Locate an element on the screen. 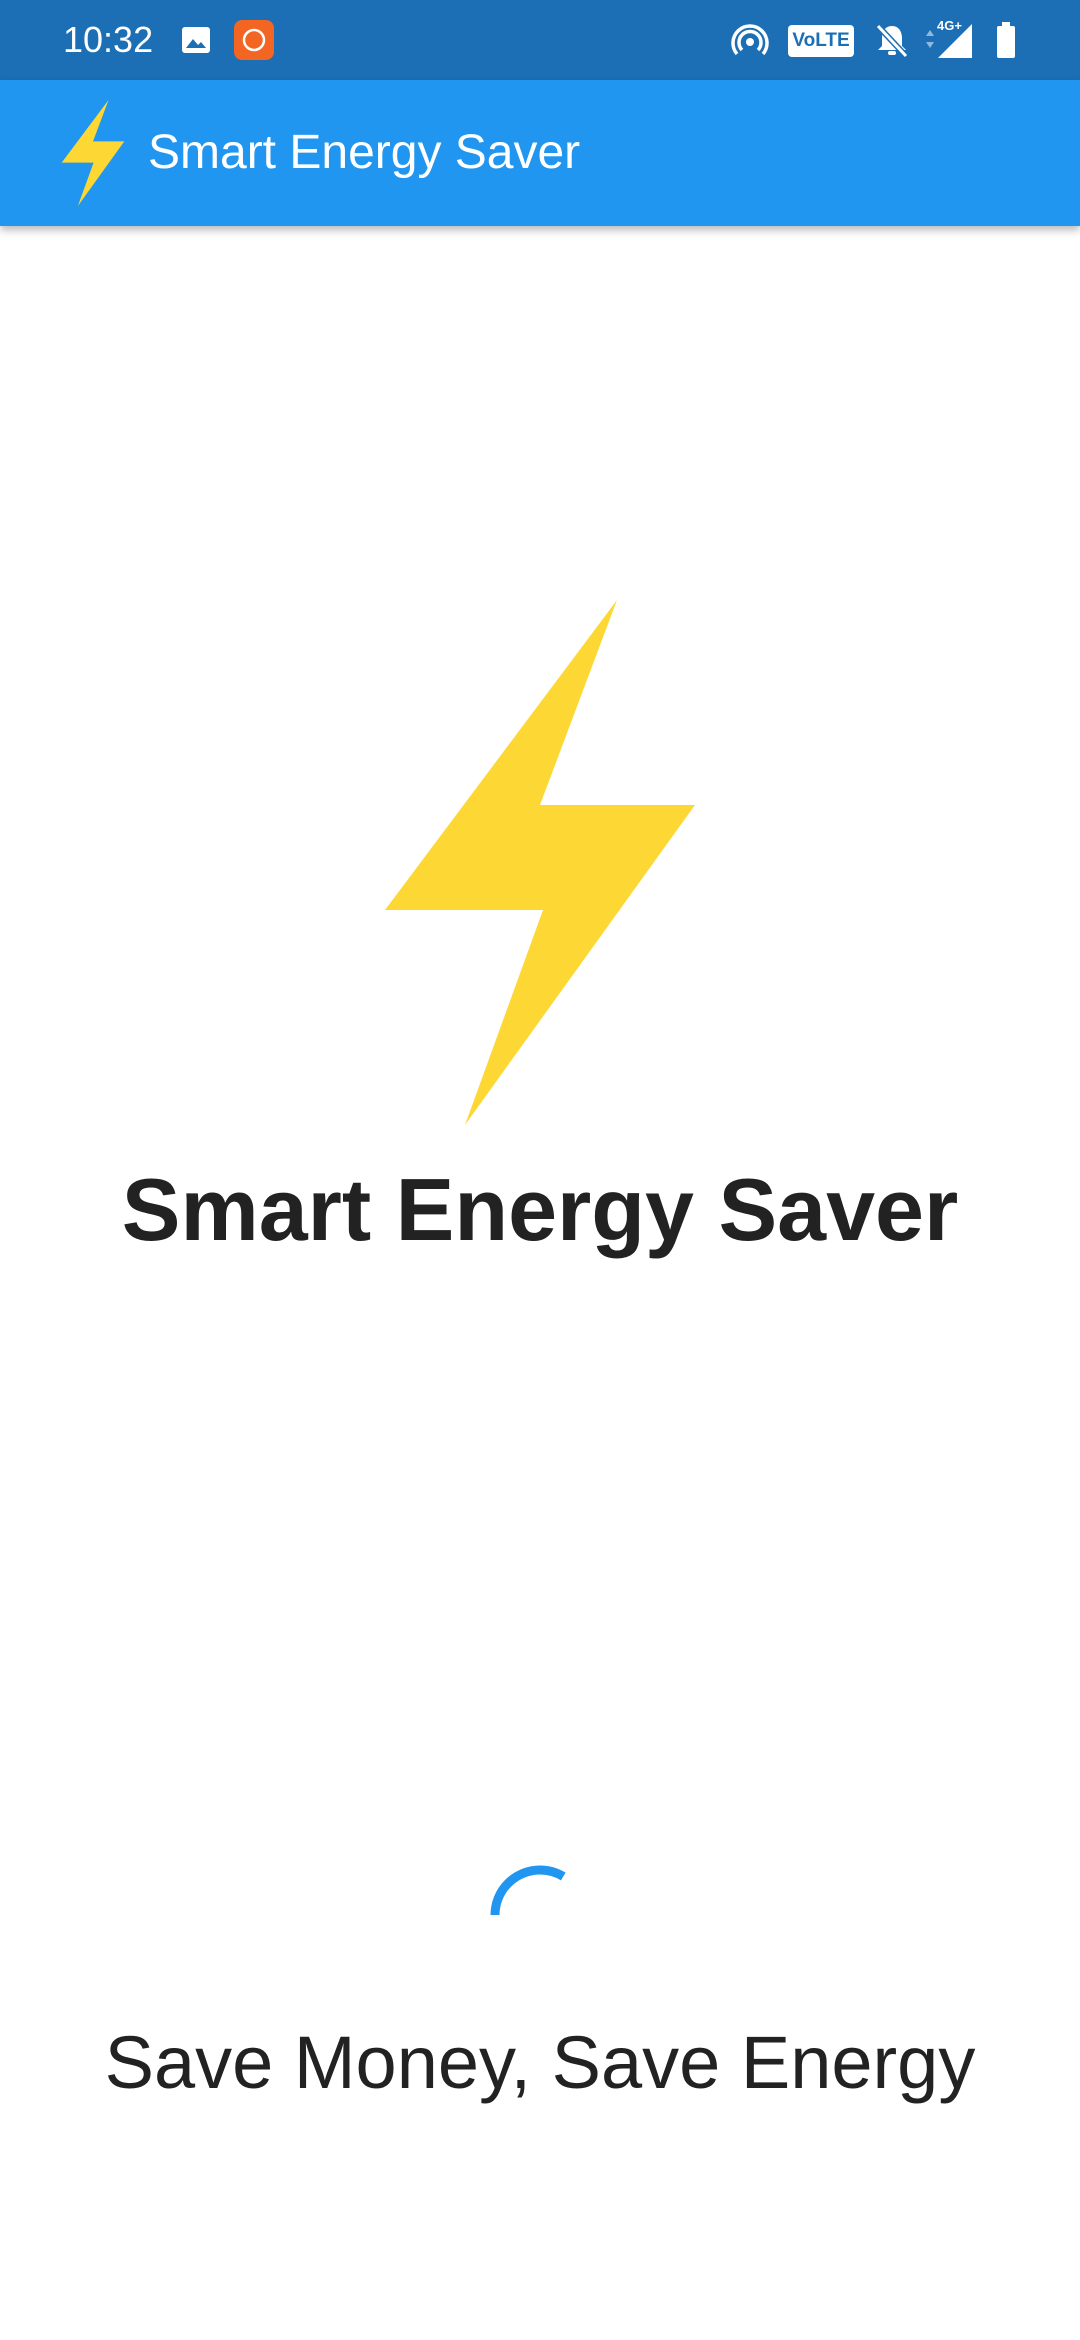 The width and height of the screenshot is (1080, 2340). bell-off-icon is located at coordinates (892, 41).